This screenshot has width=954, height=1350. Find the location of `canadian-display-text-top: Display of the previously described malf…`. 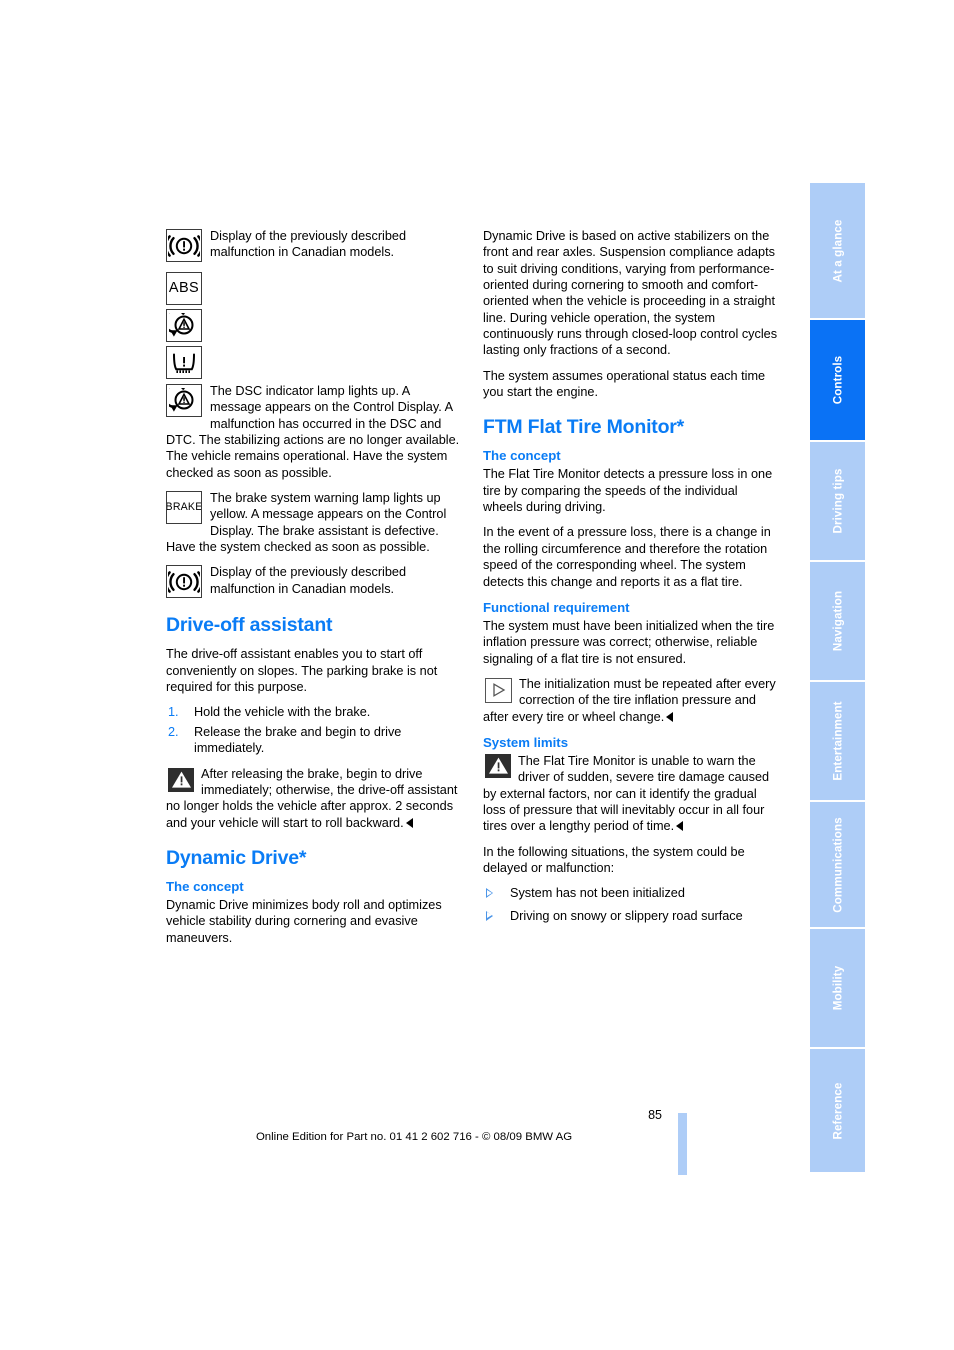

canadian-display-text-top: Display of the previously described malf… is located at coordinates (308, 244).